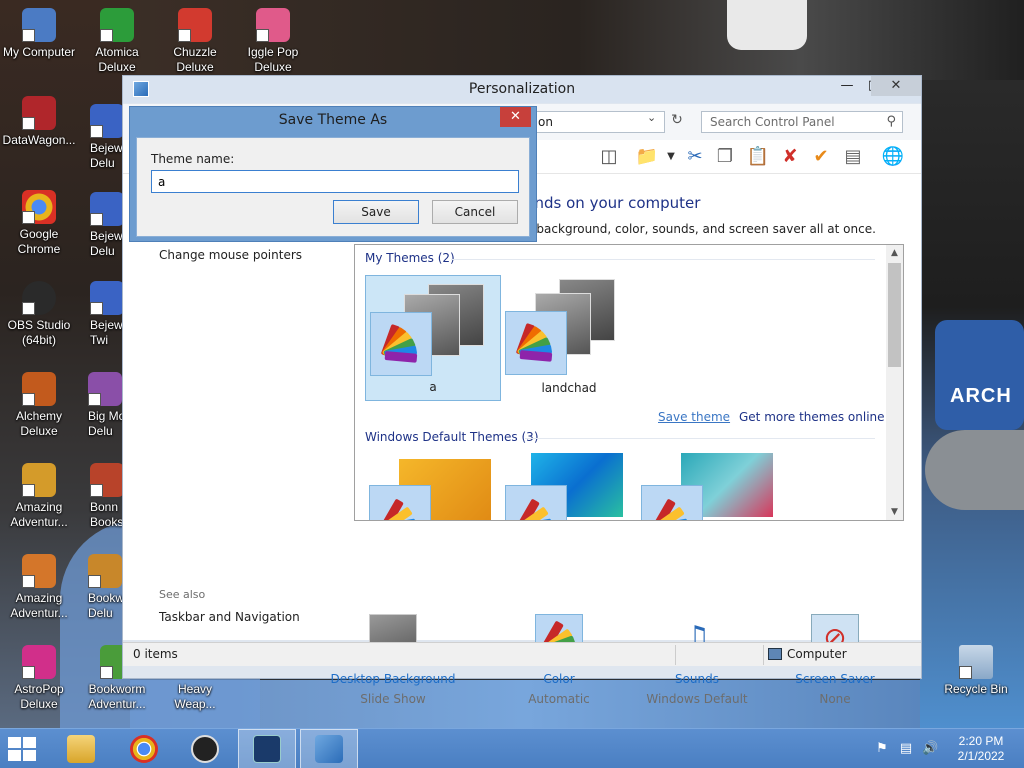  Describe the element at coordinates (39, 52) in the screenshot. I see `desktop-icon-label: My Computer` at that location.